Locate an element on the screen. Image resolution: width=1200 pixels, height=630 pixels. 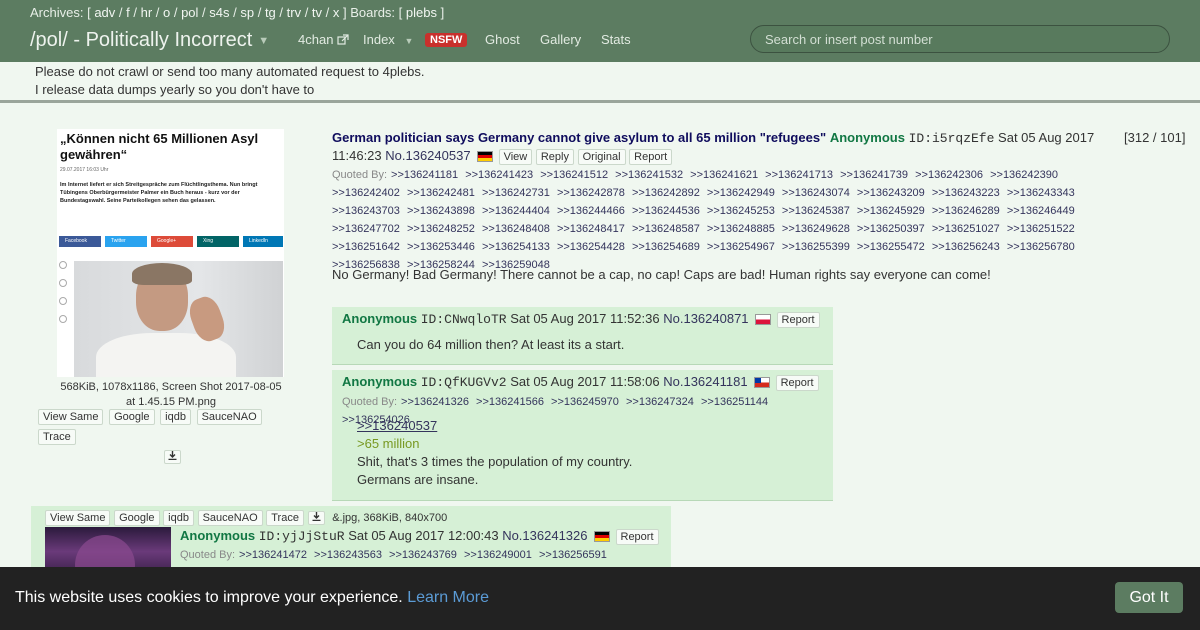
archive-link-x: x is located at coordinates (336, 12).